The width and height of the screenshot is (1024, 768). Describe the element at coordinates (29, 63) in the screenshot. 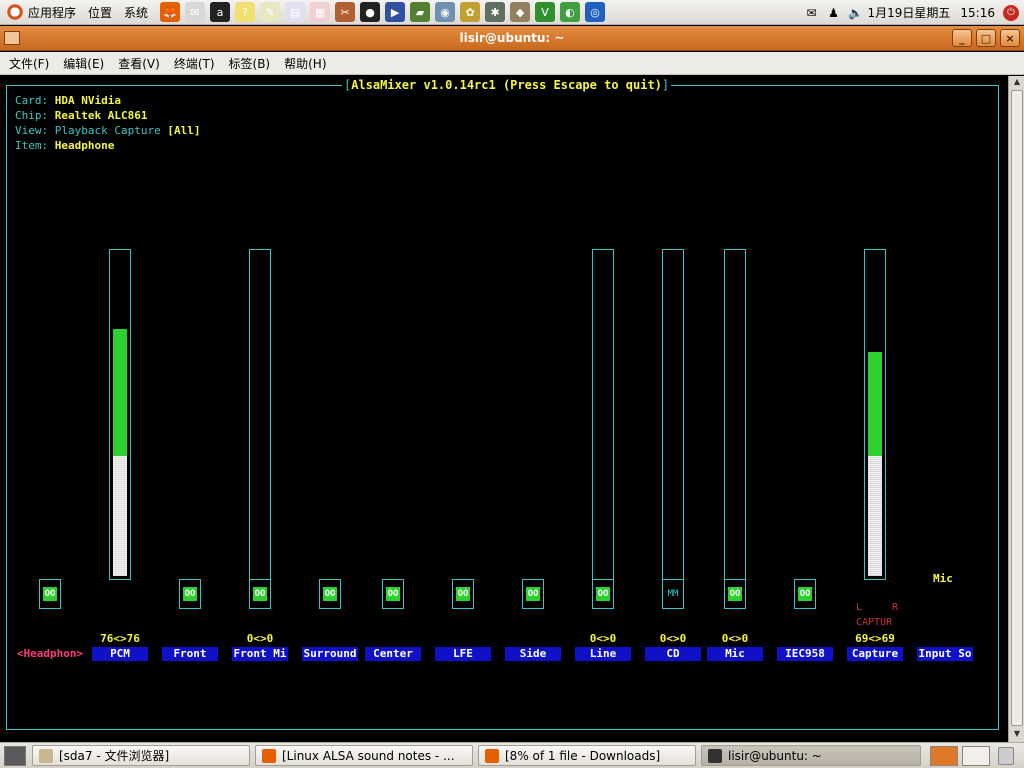

I see `menu-file: 文件(F)` at that location.